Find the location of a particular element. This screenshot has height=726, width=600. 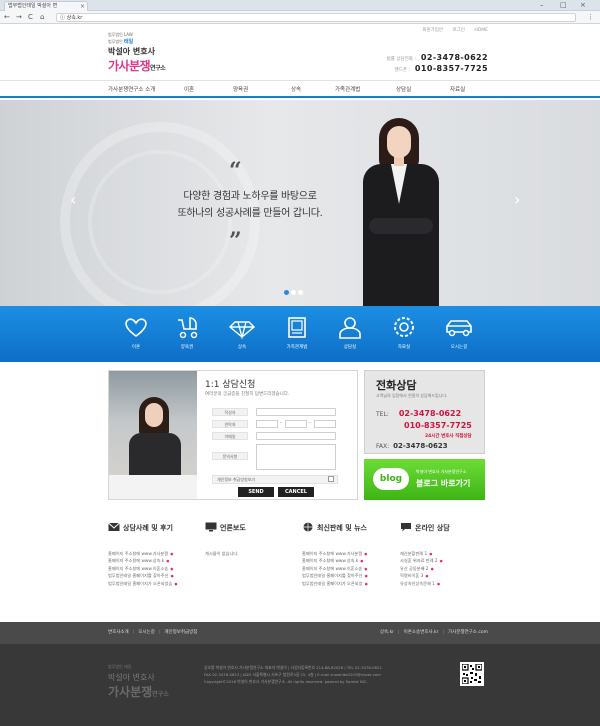

blog-link-button: blog 박설아 변호사 가사분쟁연구소 블로그 바로가기 is located at coordinates (424, 479).